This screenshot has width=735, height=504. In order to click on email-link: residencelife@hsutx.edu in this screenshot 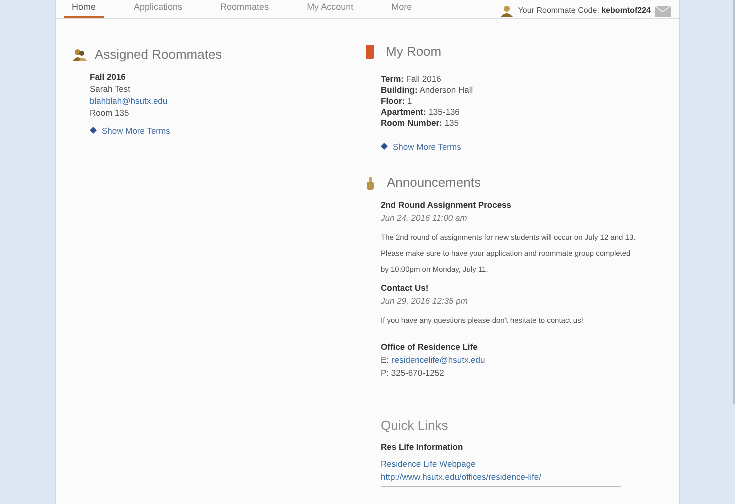, I will do `click(439, 360)`.